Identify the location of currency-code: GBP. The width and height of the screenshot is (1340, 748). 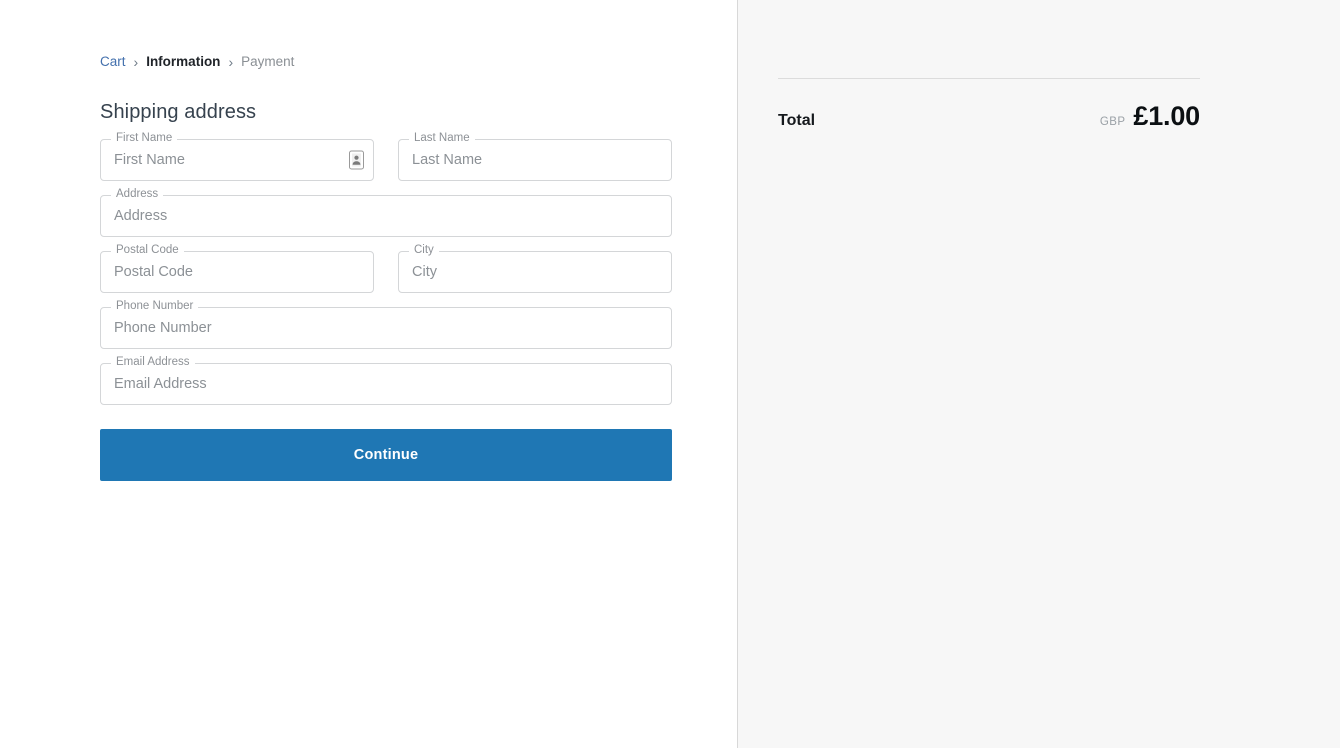
(1112, 122).